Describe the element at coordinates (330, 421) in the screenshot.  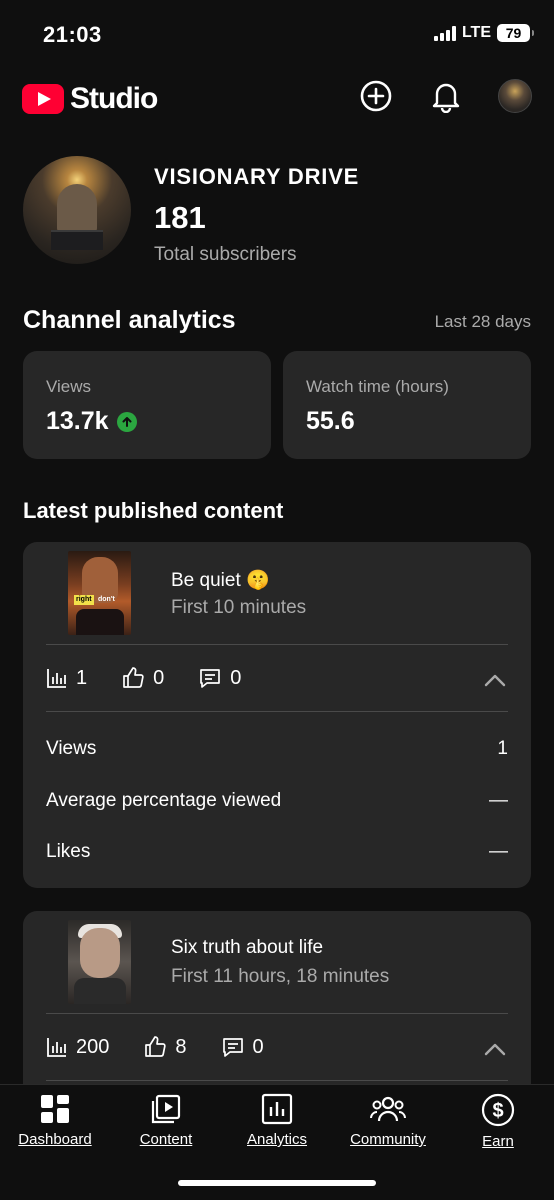
I see `watch-time-value: 55.6` at that location.